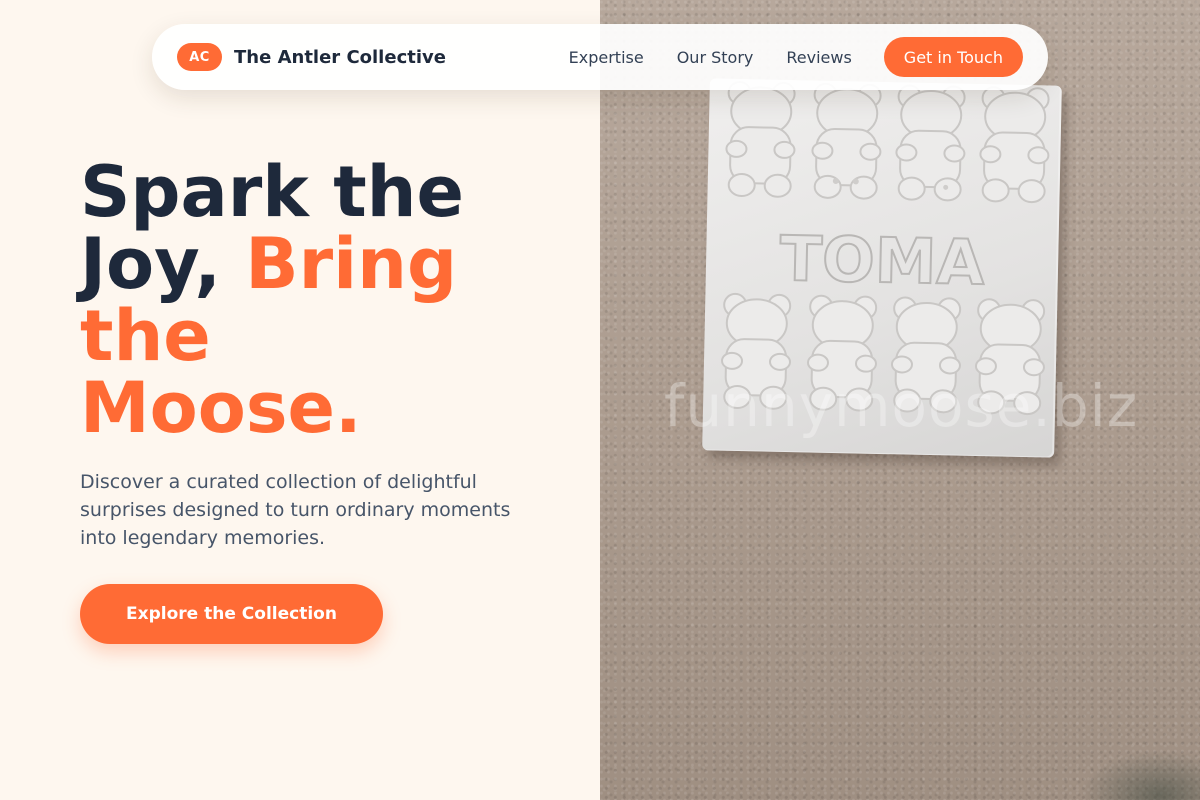 The image size is (1200, 800). What do you see at coordinates (231, 614) in the screenshot?
I see `explore-collection-button: Explore the Collection` at bounding box center [231, 614].